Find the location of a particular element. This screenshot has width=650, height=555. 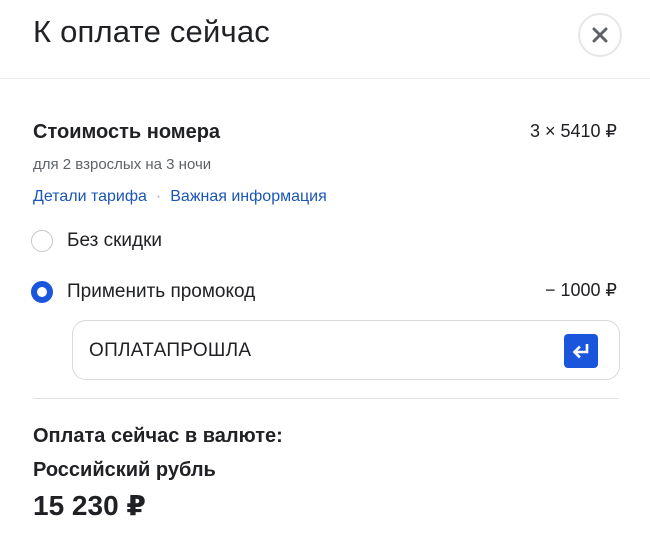

promo-code-input is located at coordinates (319, 350).